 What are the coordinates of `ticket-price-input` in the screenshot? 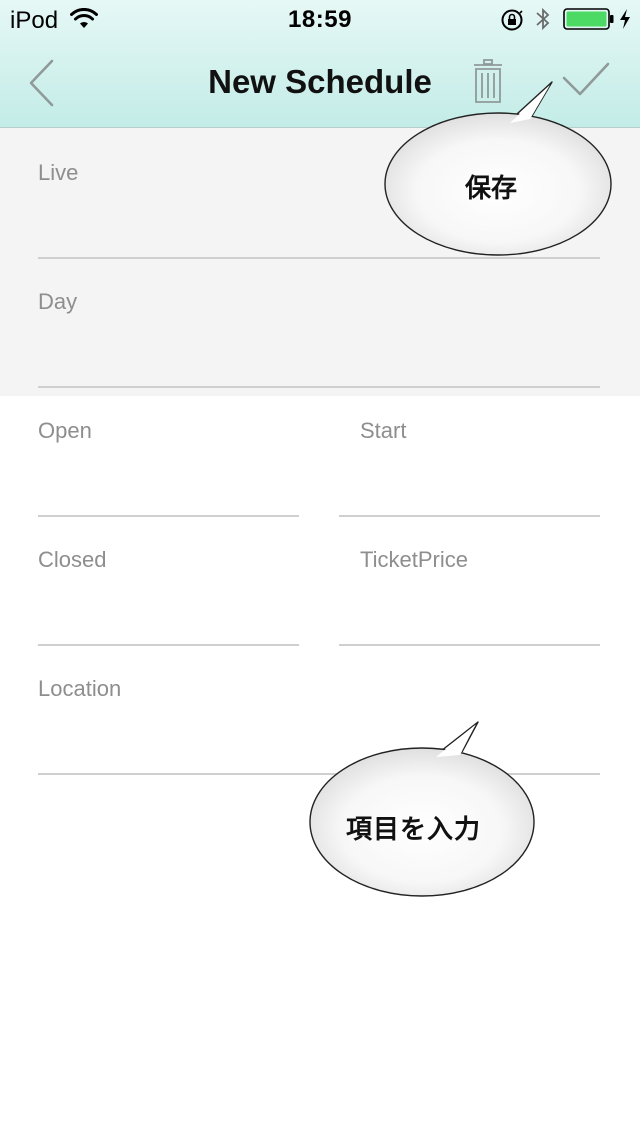 It's located at (469, 609).